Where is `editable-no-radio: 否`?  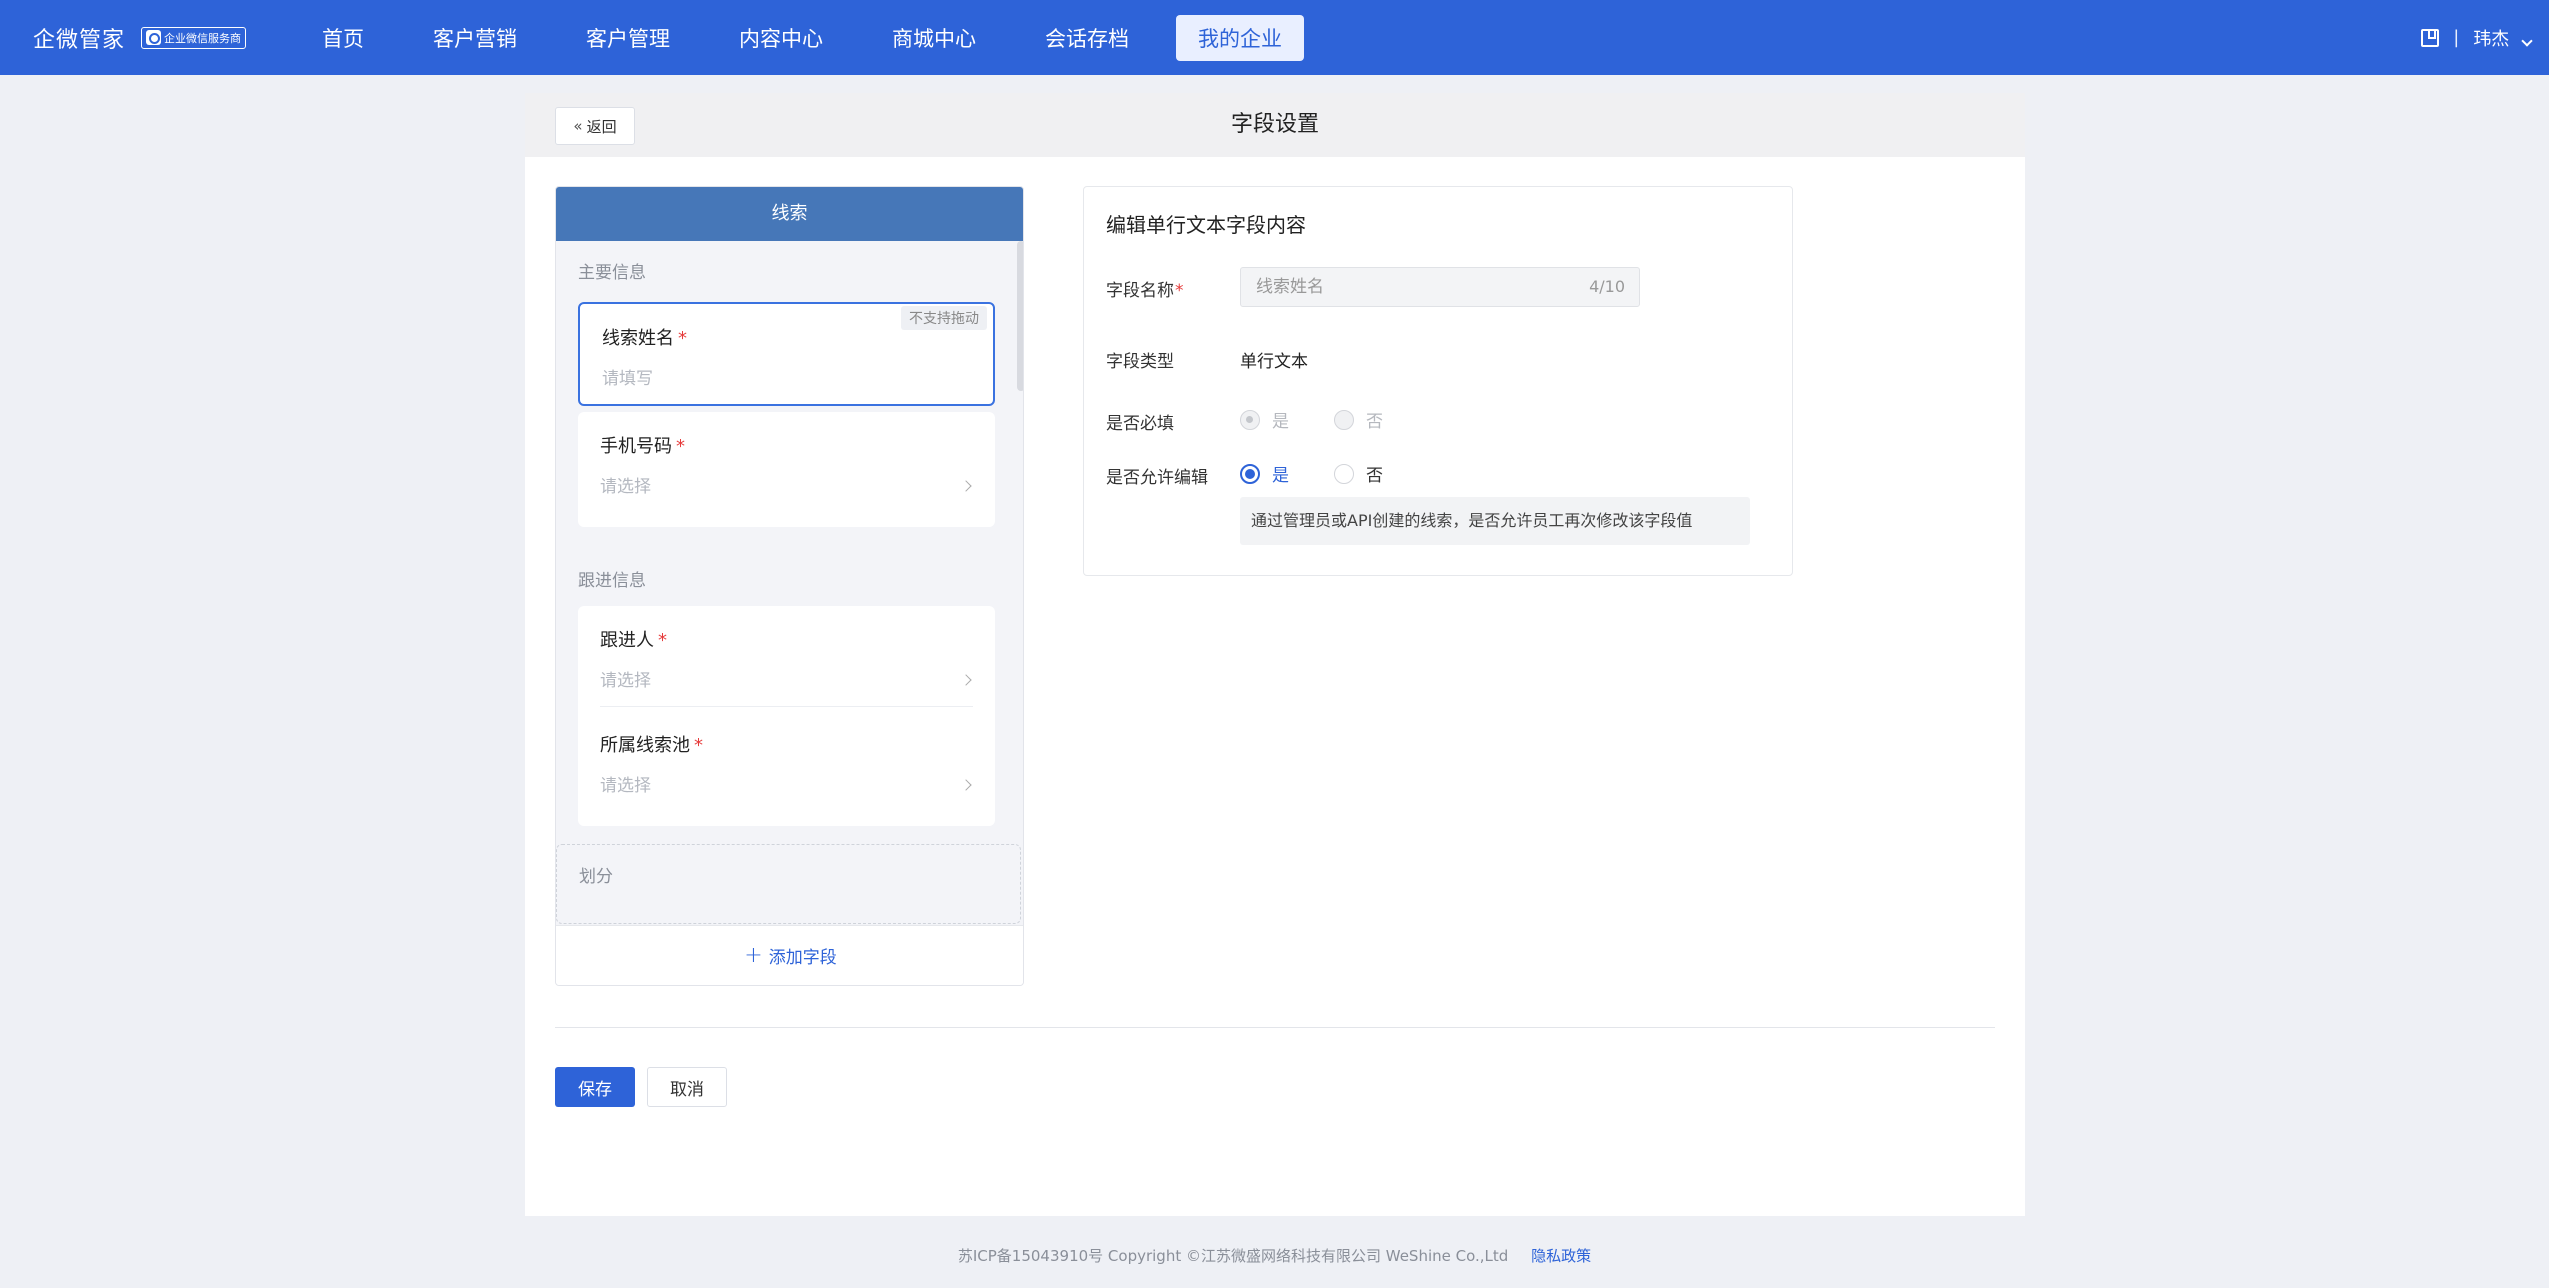
editable-no-radio: 否 is located at coordinates (1358, 473).